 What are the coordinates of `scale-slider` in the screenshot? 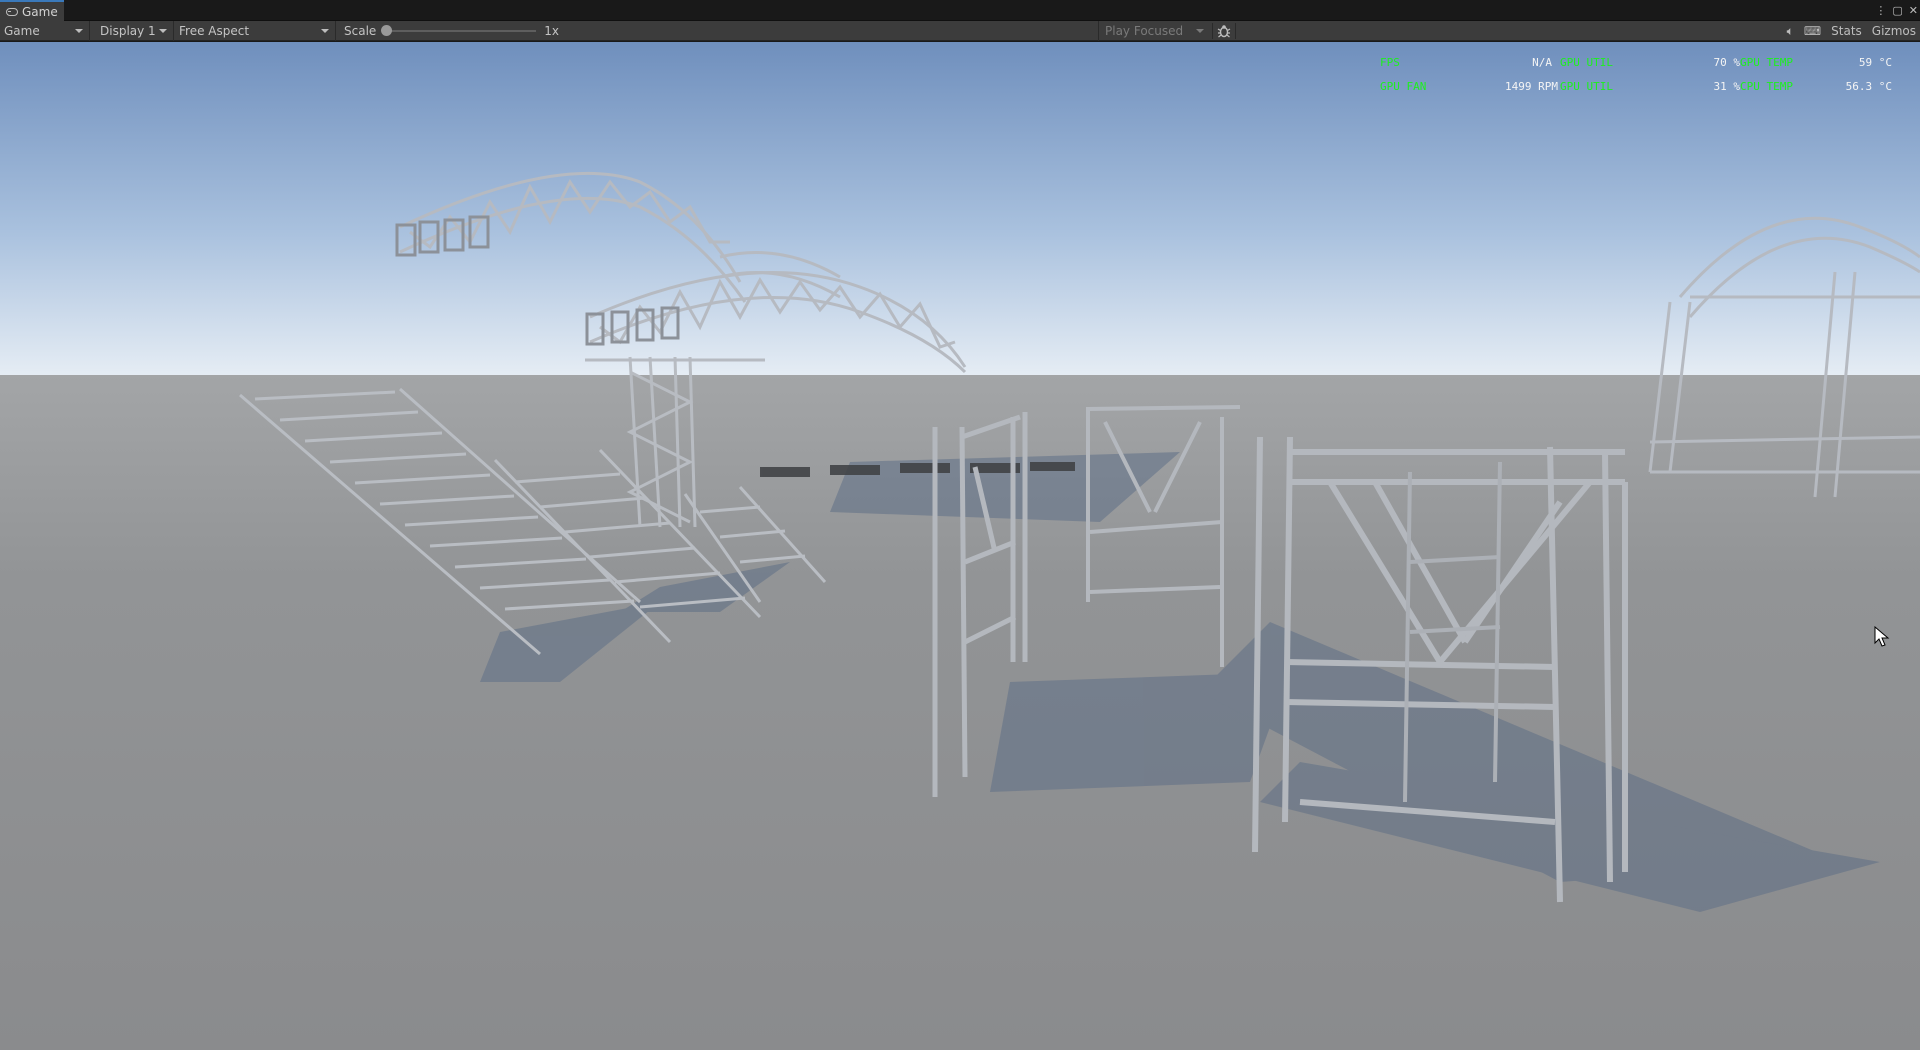 It's located at (459, 30).